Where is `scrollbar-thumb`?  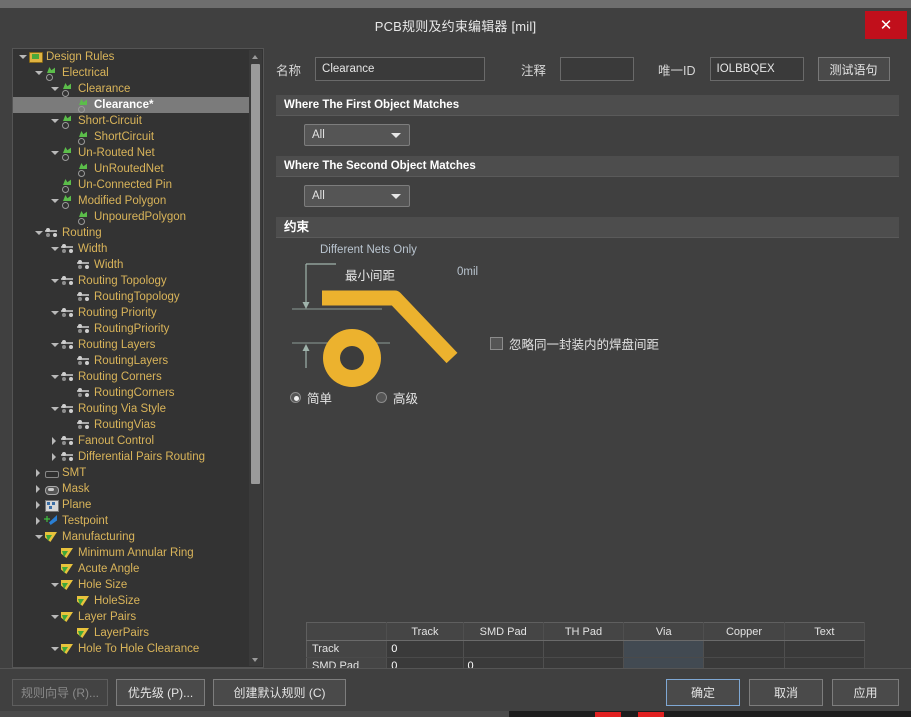
scrollbar-thumb is located at coordinates (255, 274).